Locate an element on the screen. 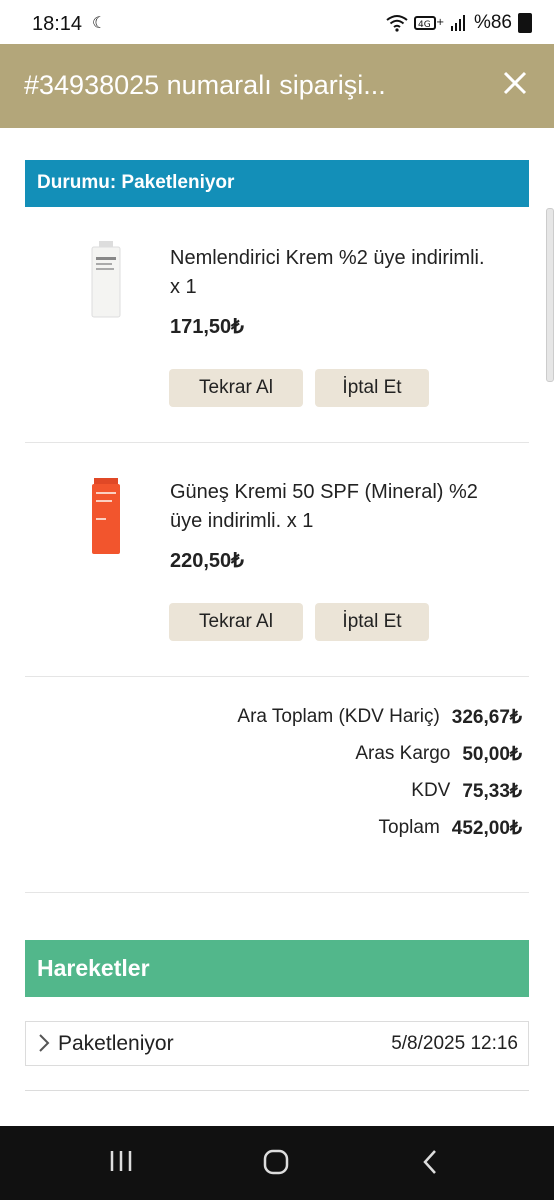  totals-row-tax: KDV 75,33₺ is located at coordinates (379, 798).